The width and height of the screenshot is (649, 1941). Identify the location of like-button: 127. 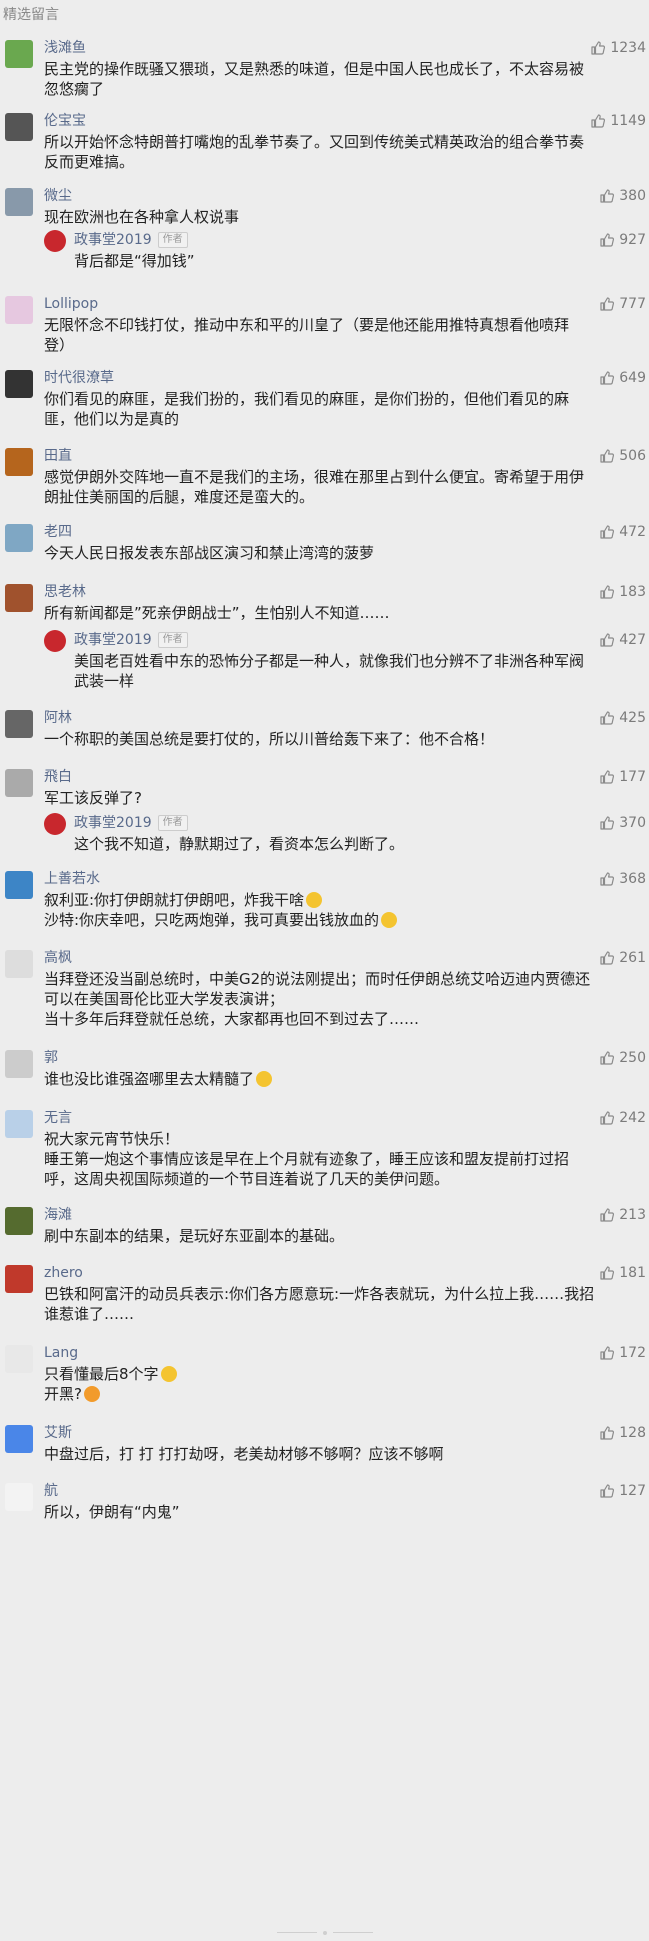
(622, 1491).